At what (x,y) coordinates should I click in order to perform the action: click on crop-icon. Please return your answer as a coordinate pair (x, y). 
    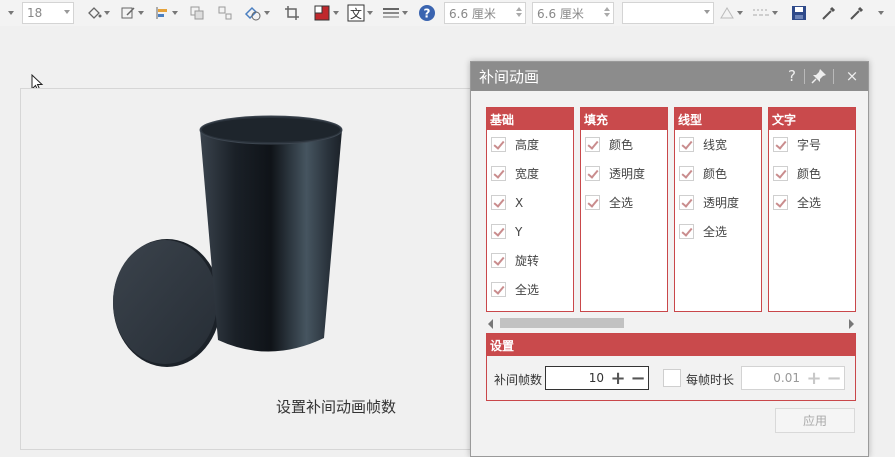
    Looking at the image, I should click on (292, 13).